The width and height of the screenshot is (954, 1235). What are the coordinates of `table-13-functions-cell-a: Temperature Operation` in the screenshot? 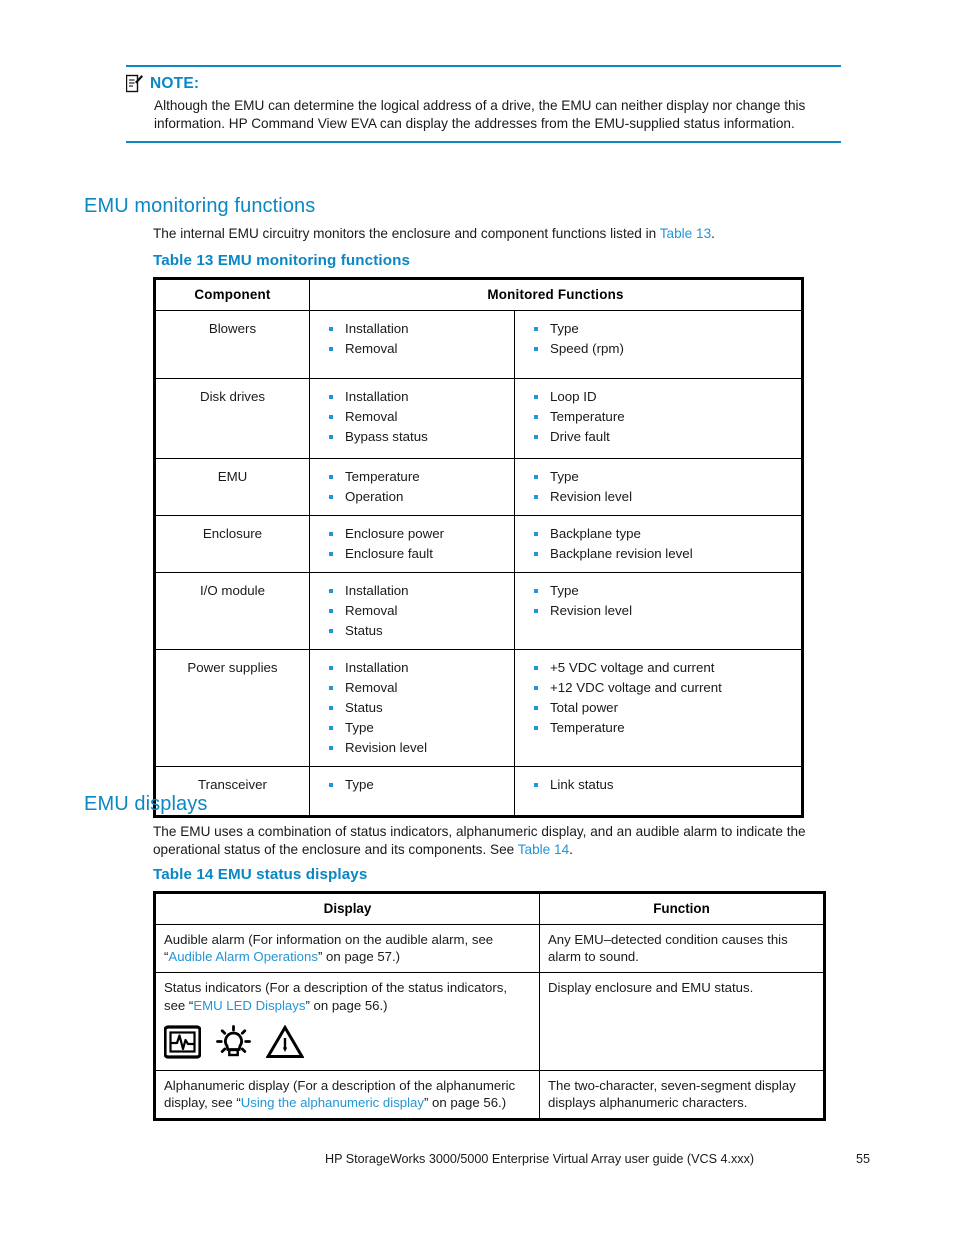 It's located at (412, 487).